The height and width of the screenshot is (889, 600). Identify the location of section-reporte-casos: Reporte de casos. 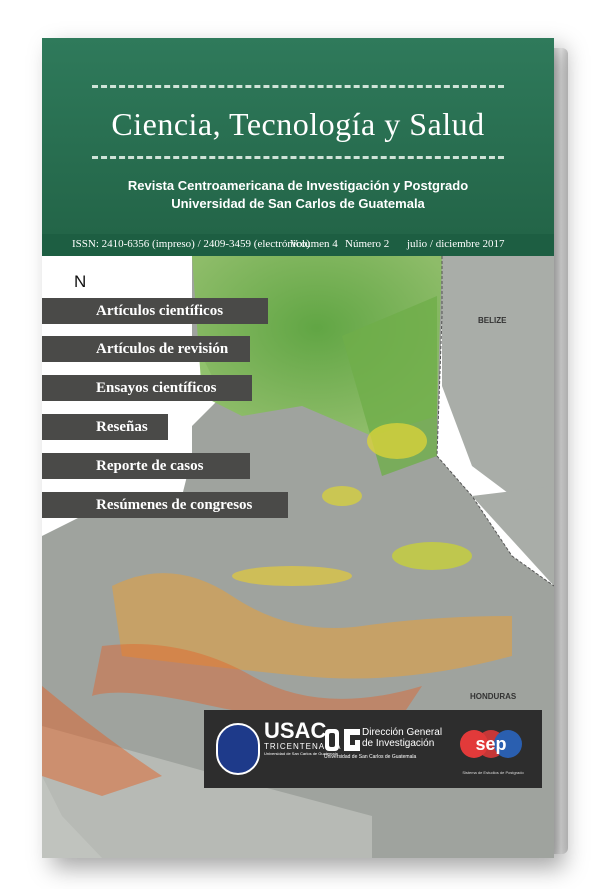
(146, 466).